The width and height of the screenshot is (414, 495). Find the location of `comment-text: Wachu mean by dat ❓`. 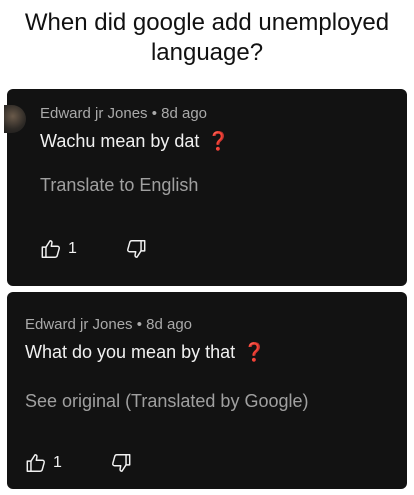

comment-text: Wachu mean by dat ❓ is located at coordinates (135, 141).